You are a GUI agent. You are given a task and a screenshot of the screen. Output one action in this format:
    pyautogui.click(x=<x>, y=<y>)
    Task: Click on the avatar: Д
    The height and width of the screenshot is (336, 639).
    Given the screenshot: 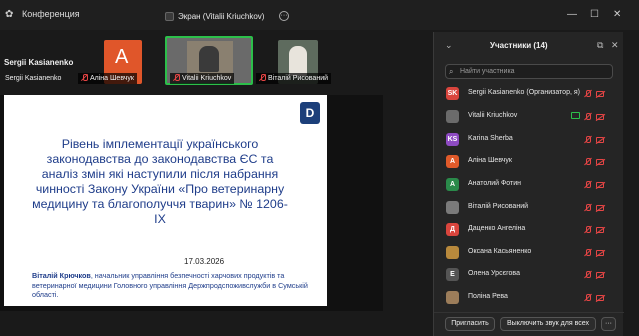 What is the action you would take?
    pyautogui.click(x=452, y=229)
    